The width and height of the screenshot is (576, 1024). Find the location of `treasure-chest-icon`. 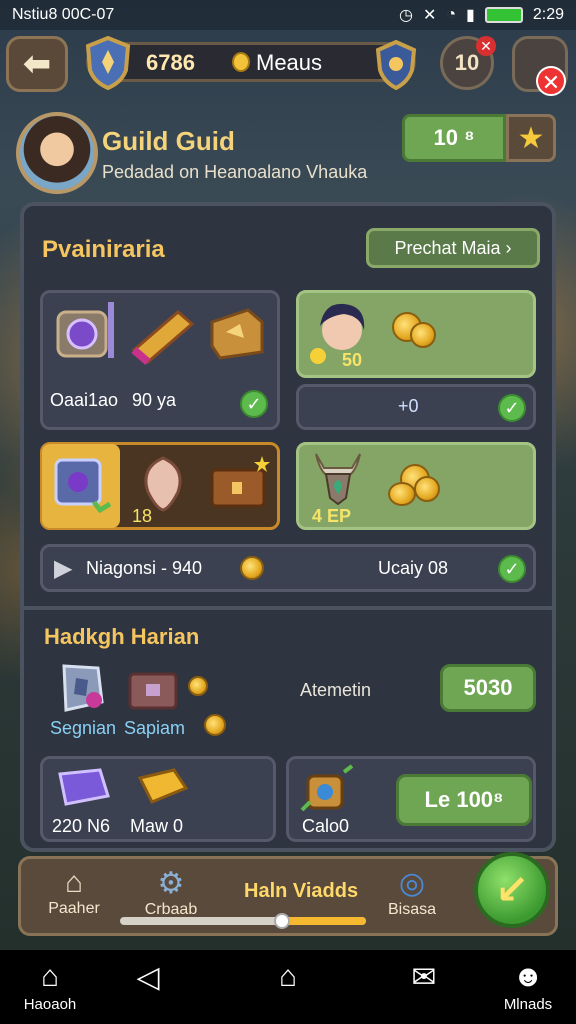

treasure-chest-icon is located at coordinates (240, 482).